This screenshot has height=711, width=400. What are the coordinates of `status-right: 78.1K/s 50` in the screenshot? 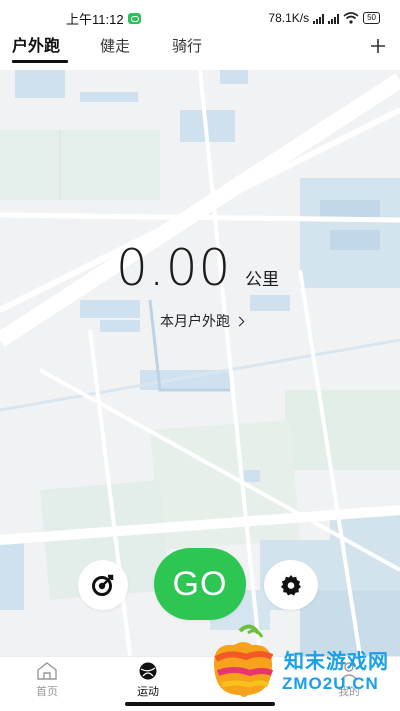 It's located at (324, 18).